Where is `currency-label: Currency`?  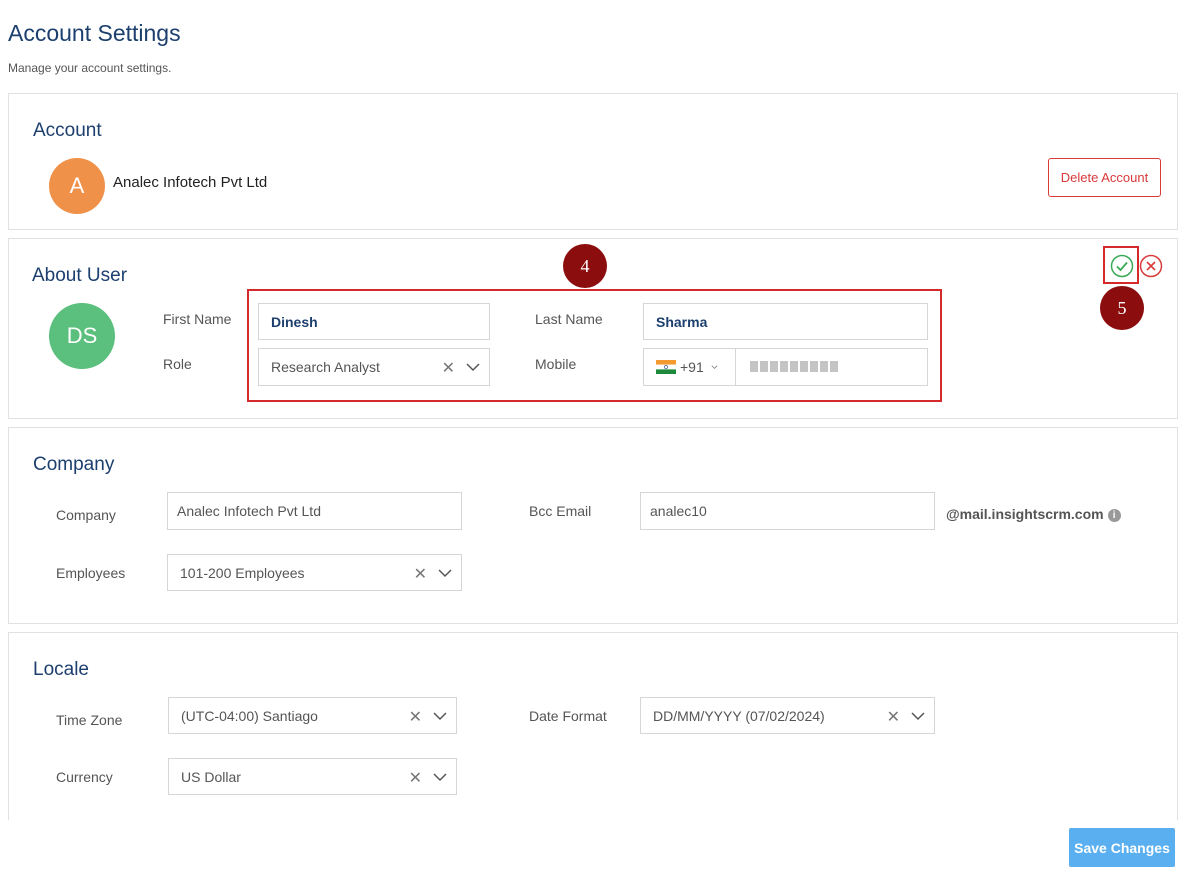 currency-label: Currency is located at coordinates (84, 777).